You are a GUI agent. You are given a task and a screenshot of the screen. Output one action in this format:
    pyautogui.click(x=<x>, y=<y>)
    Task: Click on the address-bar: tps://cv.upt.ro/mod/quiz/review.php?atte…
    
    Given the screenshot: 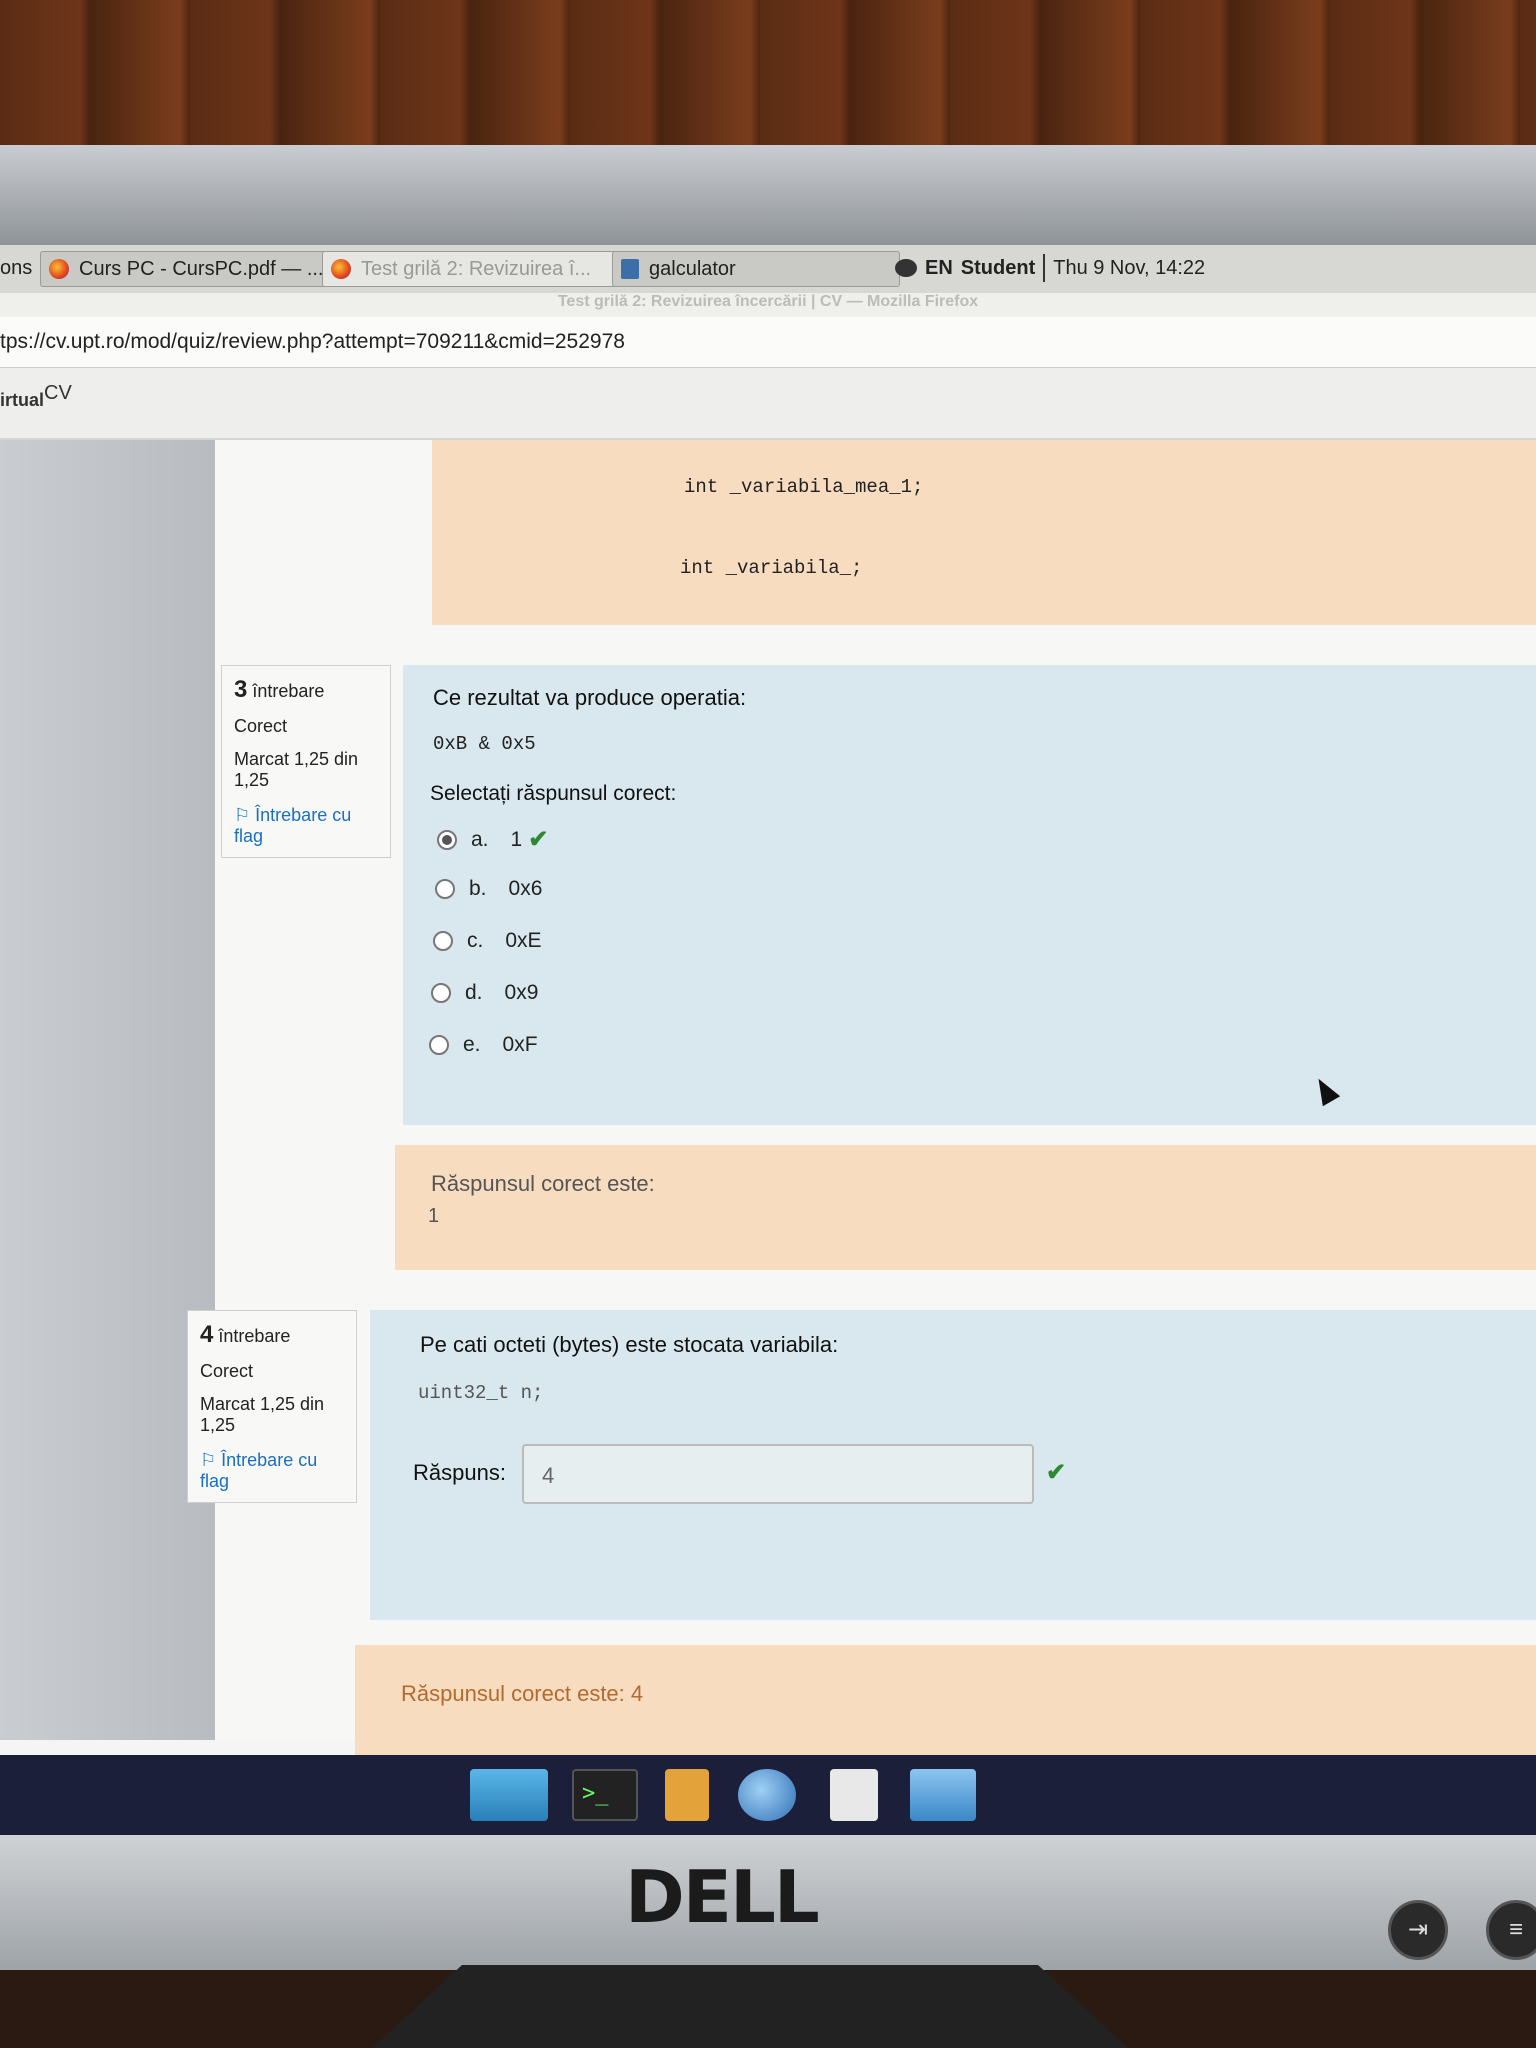 What is the action you would take?
    pyautogui.click(x=768, y=342)
    